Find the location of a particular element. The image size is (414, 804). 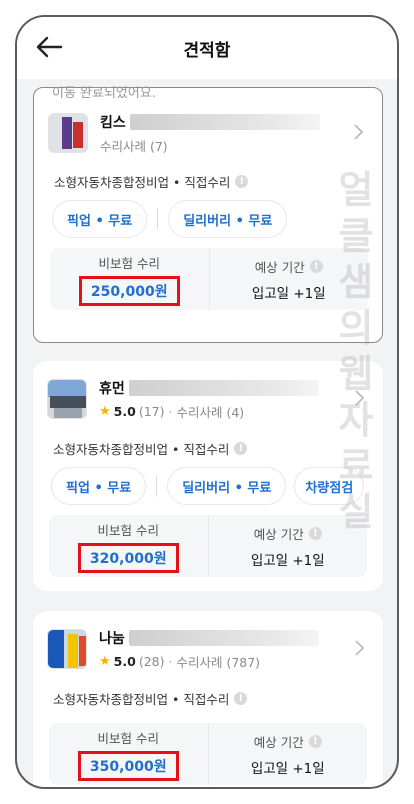

shop-row: 휴먼 ★ 5.0 (17) · 수리사례 (4) is located at coordinates (210, 399).